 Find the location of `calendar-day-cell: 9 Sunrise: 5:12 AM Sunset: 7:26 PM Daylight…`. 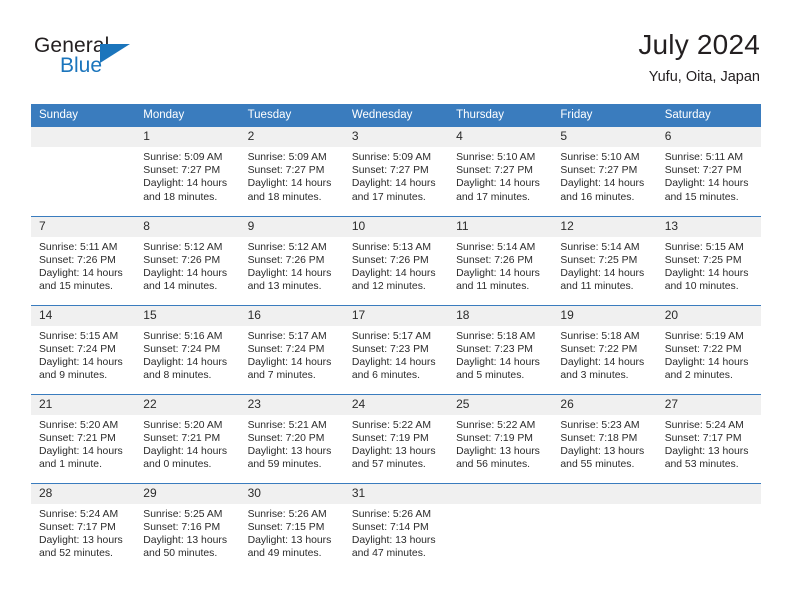

calendar-day-cell: 9 Sunrise: 5:12 AM Sunset: 7:26 PM Daylight… is located at coordinates (291, 260).